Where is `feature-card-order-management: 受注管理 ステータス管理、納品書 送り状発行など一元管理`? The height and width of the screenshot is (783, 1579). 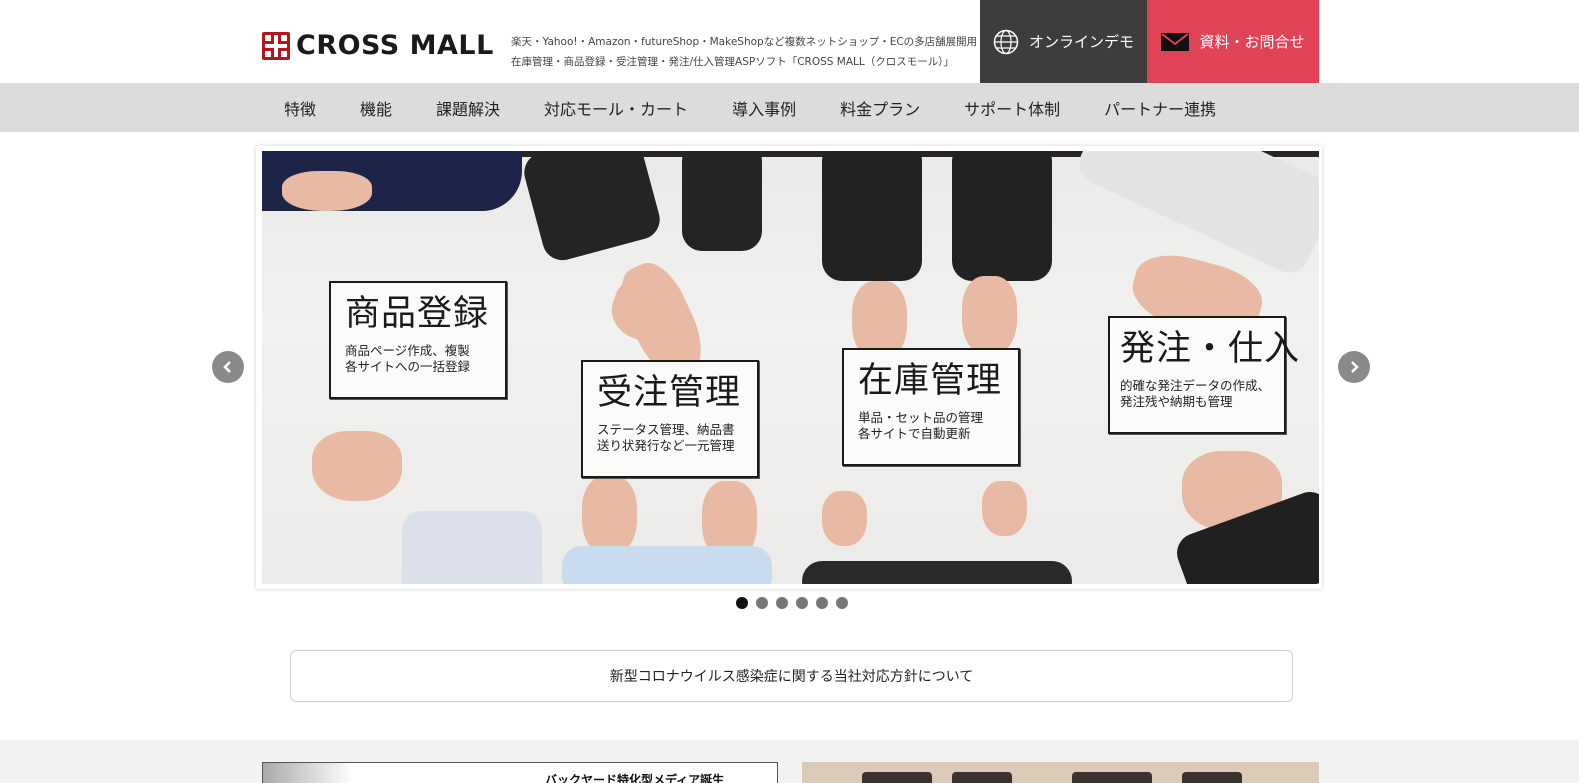 feature-card-order-management: 受注管理 ステータス管理、納品書 送り状発行など一元管理 is located at coordinates (670, 419).